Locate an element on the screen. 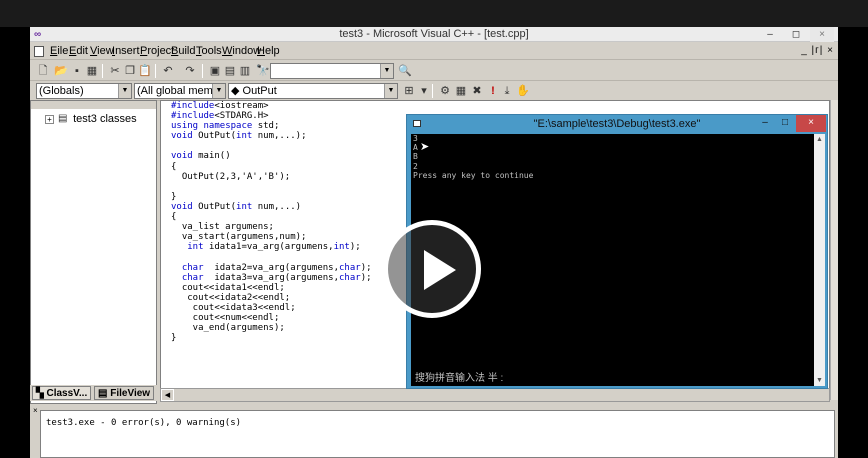 Image resolution: width=868 pixels, height=458 pixels. compile-icon: ⚙ is located at coordinates (445, 91).